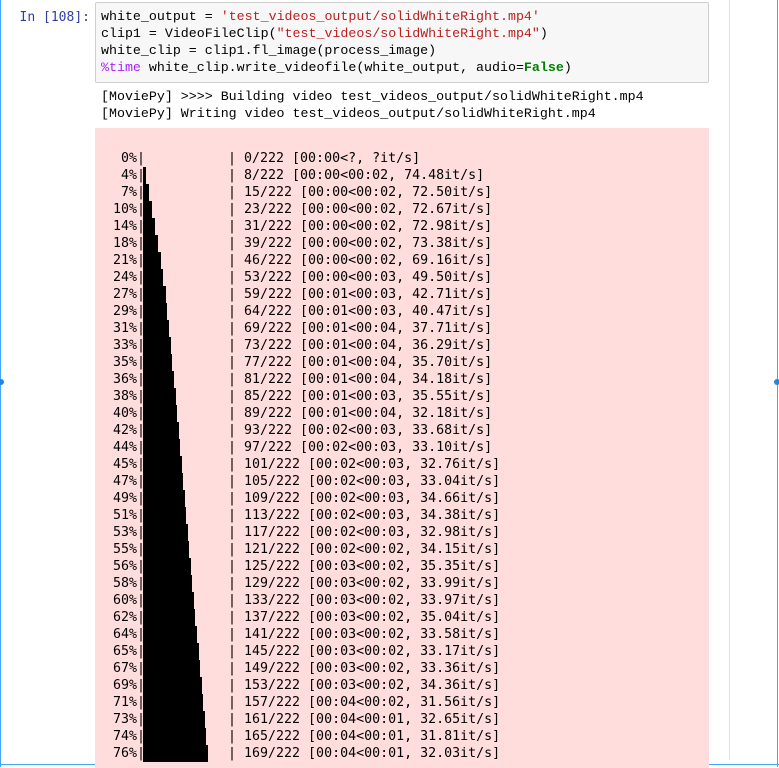 Image resolution: width=779 pixels, height=768 pixels. I want to click on progress-row: 73% | | 161/222 [00:04<00:01, 32.65it/s], so click(402, 719).